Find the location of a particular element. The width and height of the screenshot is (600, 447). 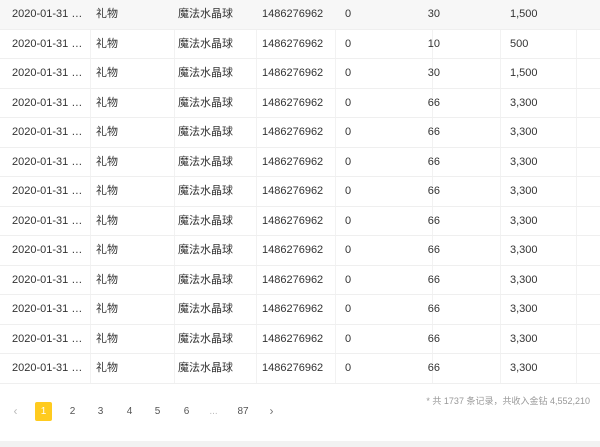

pagination: ‹ 1 2 3 4 5 6 ... 87 › is located at coordinates (150, 412).